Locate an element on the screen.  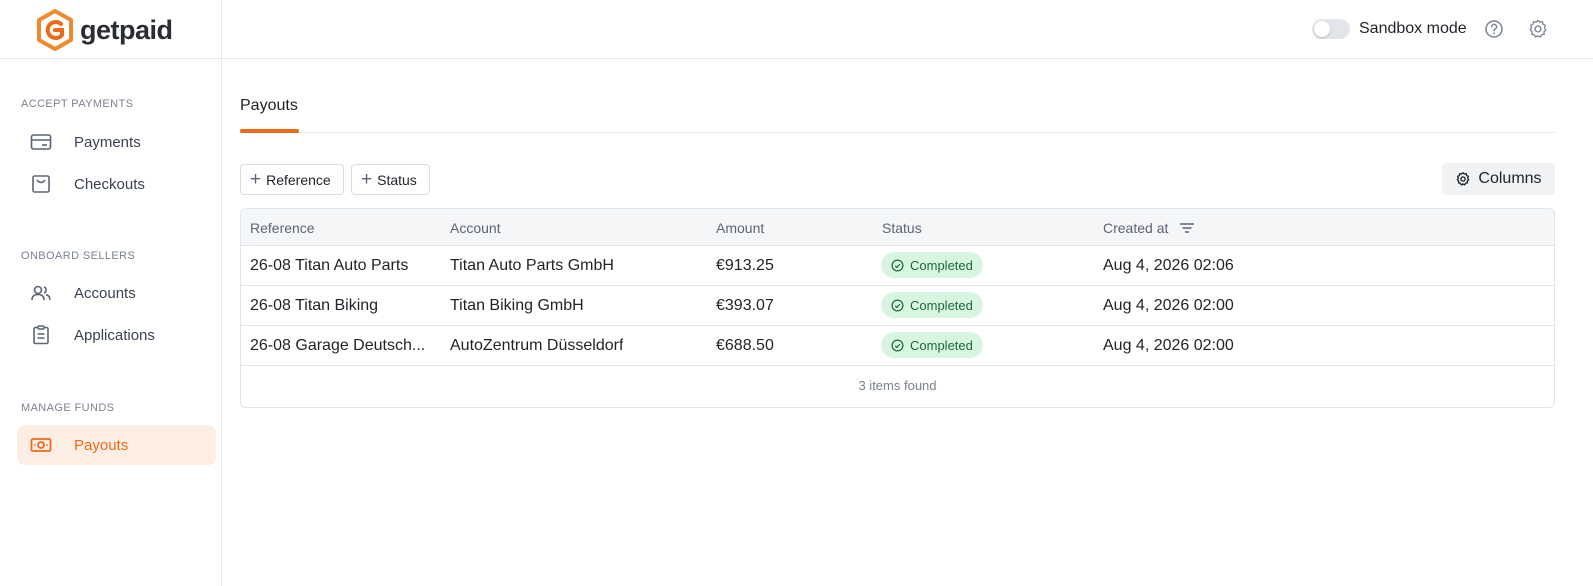
filter-label: Reference is located at coordinates (298, 179).